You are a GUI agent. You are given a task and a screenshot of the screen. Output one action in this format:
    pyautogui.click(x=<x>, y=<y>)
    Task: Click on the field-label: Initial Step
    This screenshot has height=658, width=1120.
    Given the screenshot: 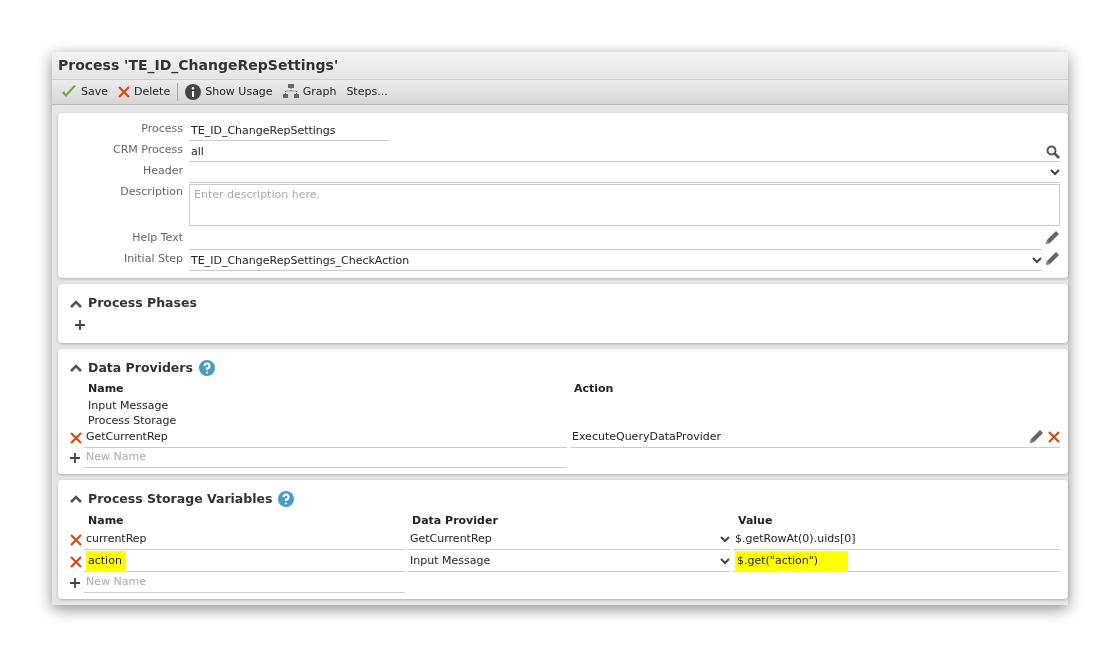 What is the action you would take?
    pyautogui.click(x=153, y=259)
    